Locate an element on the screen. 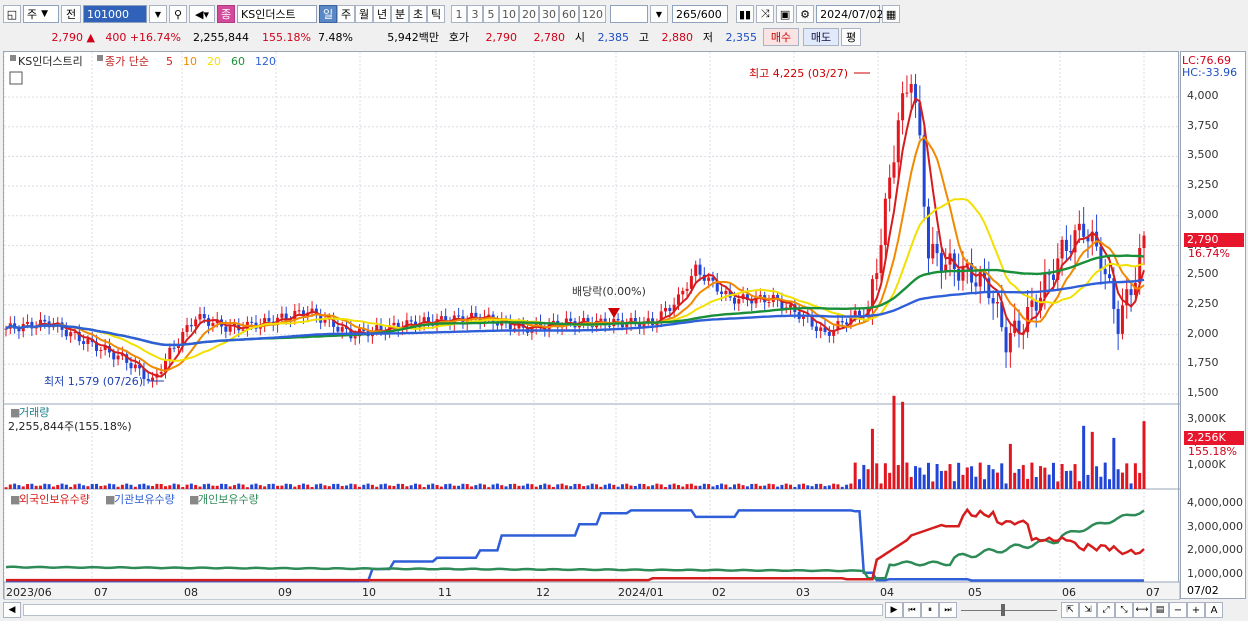 The image size is (1248, 621). window-menu-icon: ◱ is located at coordinates (12, 14).